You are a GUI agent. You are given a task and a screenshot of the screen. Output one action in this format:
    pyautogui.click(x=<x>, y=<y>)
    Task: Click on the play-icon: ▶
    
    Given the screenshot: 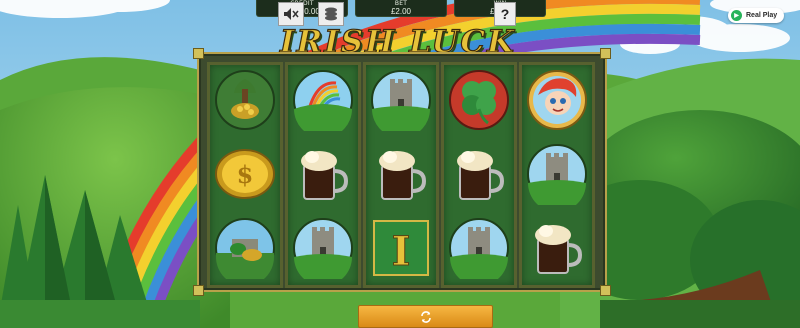 What is the action you would take?
    pyautogui.click(x=736, y=15)
    